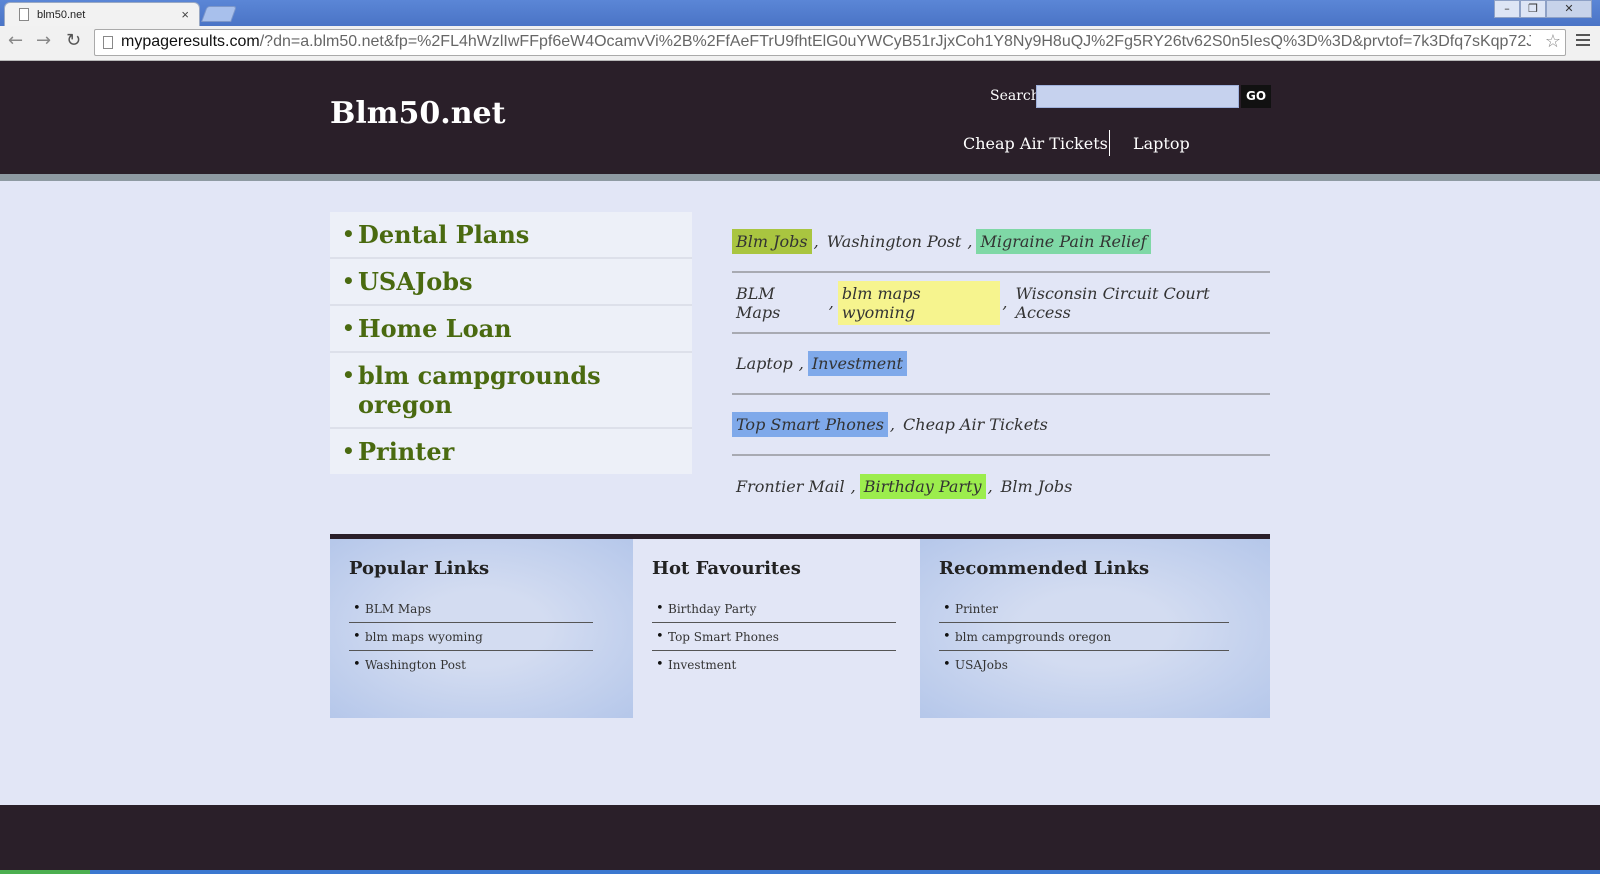  Describe the element at coordinates (471, 665) in the screenshot. I see `popular-link: Washington Post` at that location.